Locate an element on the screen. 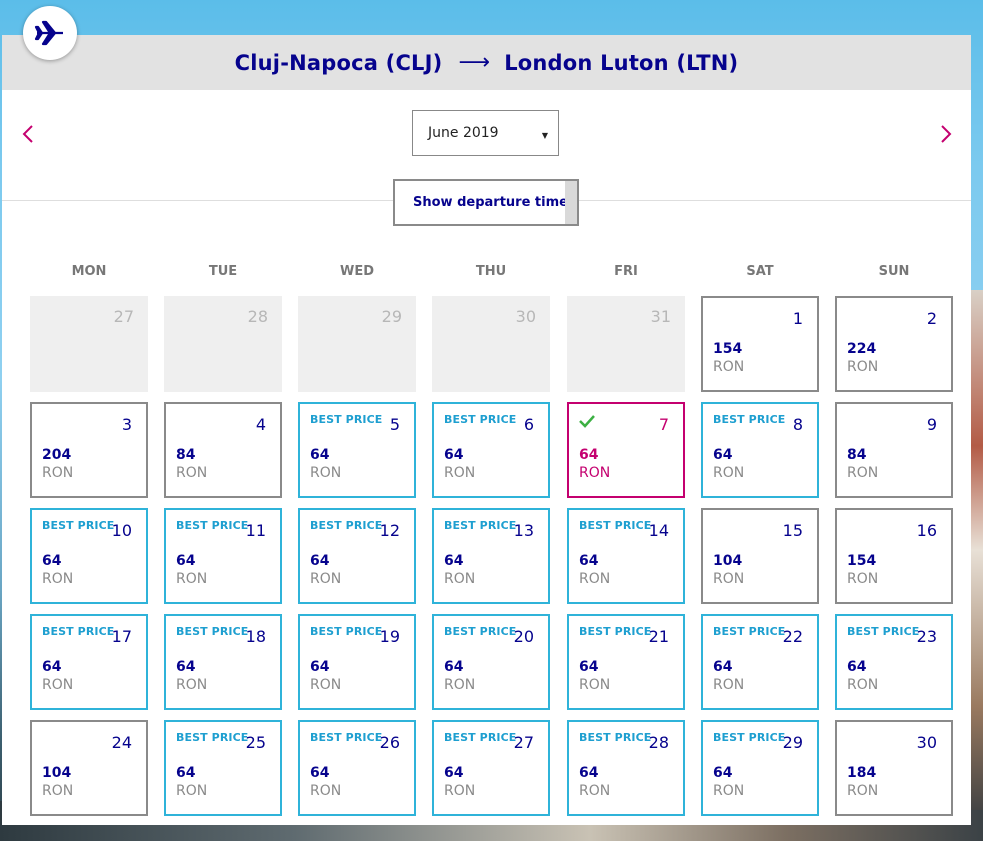  day-price: 154 is located at coordinates (862, 561).